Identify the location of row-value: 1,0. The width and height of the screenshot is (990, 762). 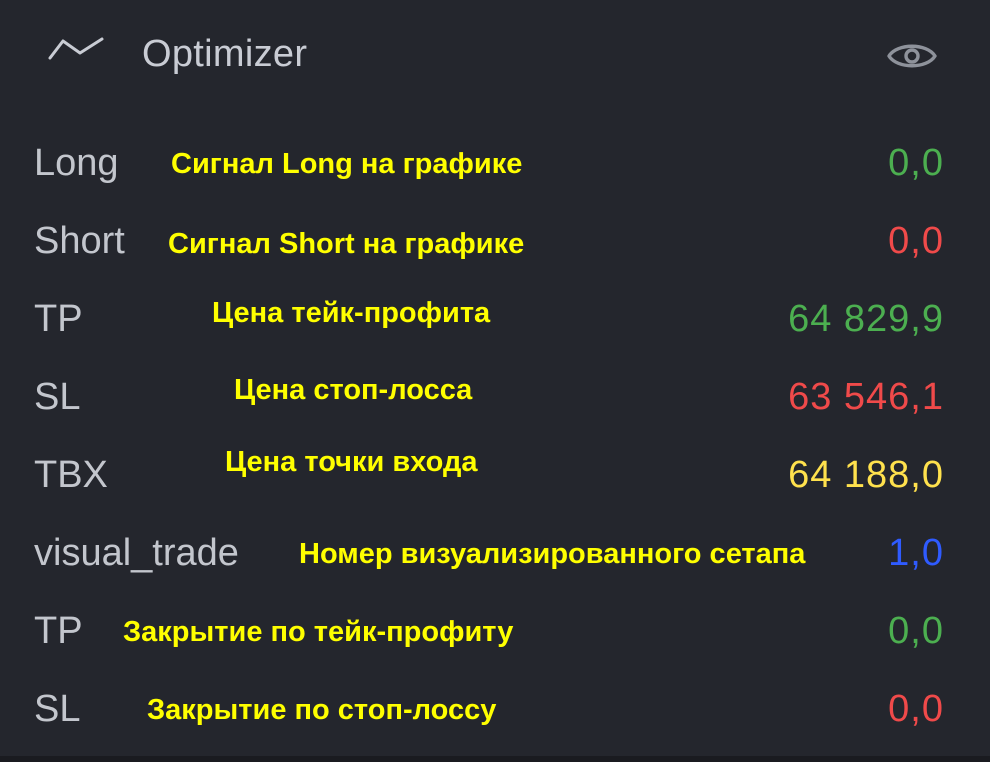
(916, 553).